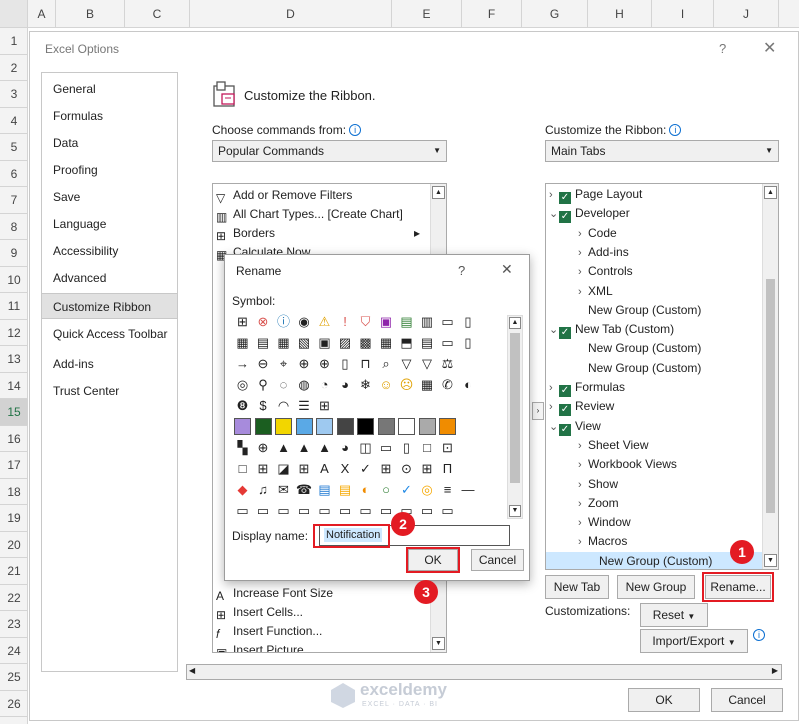 The height and width of the screenshot is (724, 799). Describe the element at coordinates (447, 447) in the screenshot. I see `symbol-option: ⊡` at that location.